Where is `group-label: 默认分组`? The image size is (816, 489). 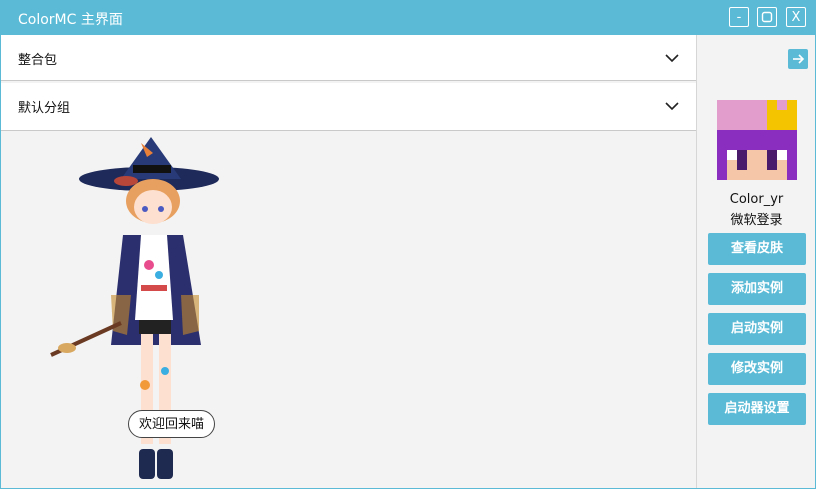 group-label: 默认分组 is located at coordinates (44, 108).